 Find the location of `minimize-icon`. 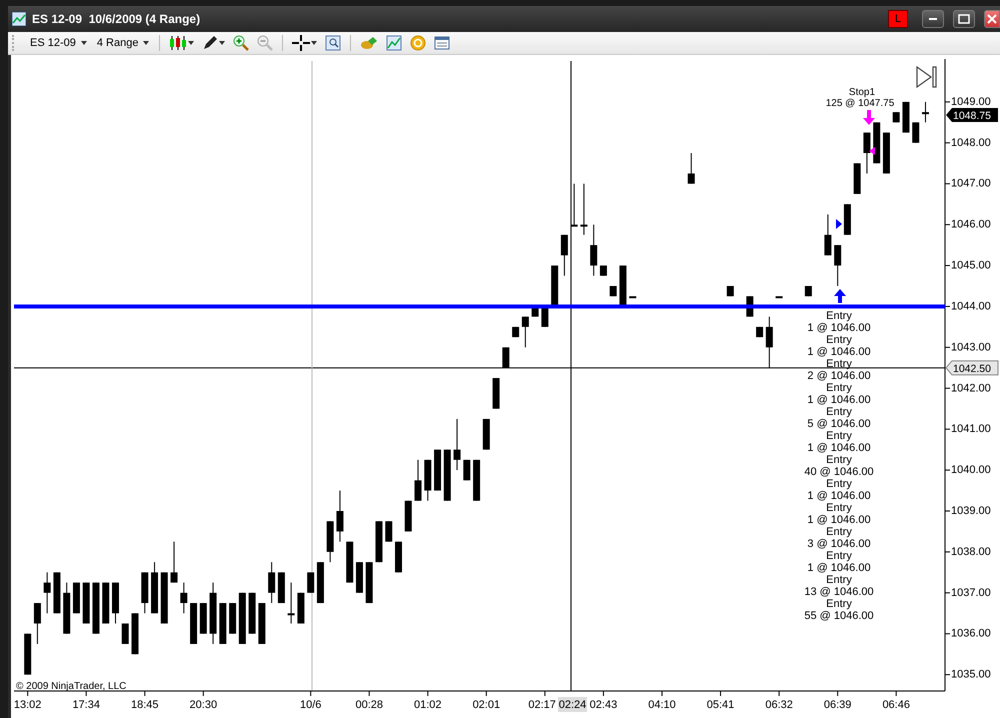

minimize-icon is located at coordinates (933, 19).